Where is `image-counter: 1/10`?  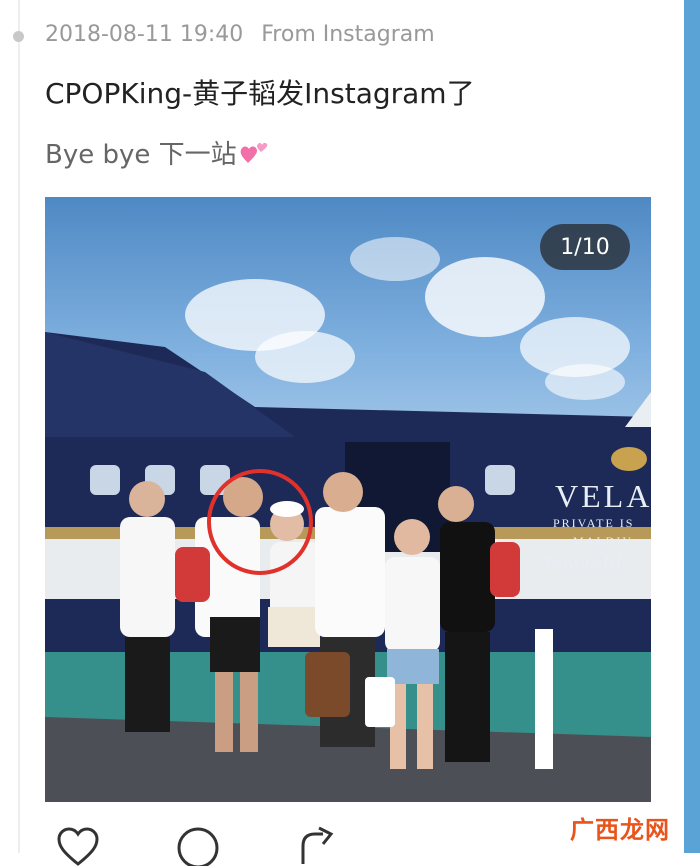
image-counter: 1/10 is located at coordinates (585, 247).